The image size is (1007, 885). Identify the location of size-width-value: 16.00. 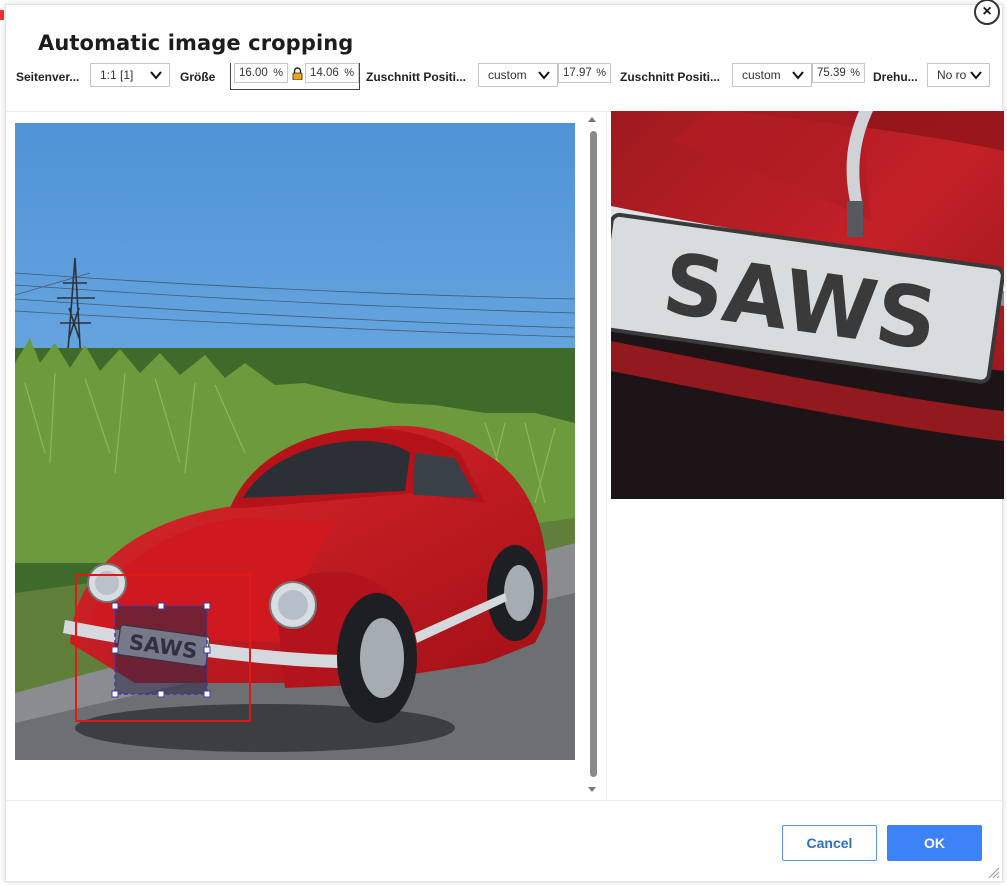
(253, 73).